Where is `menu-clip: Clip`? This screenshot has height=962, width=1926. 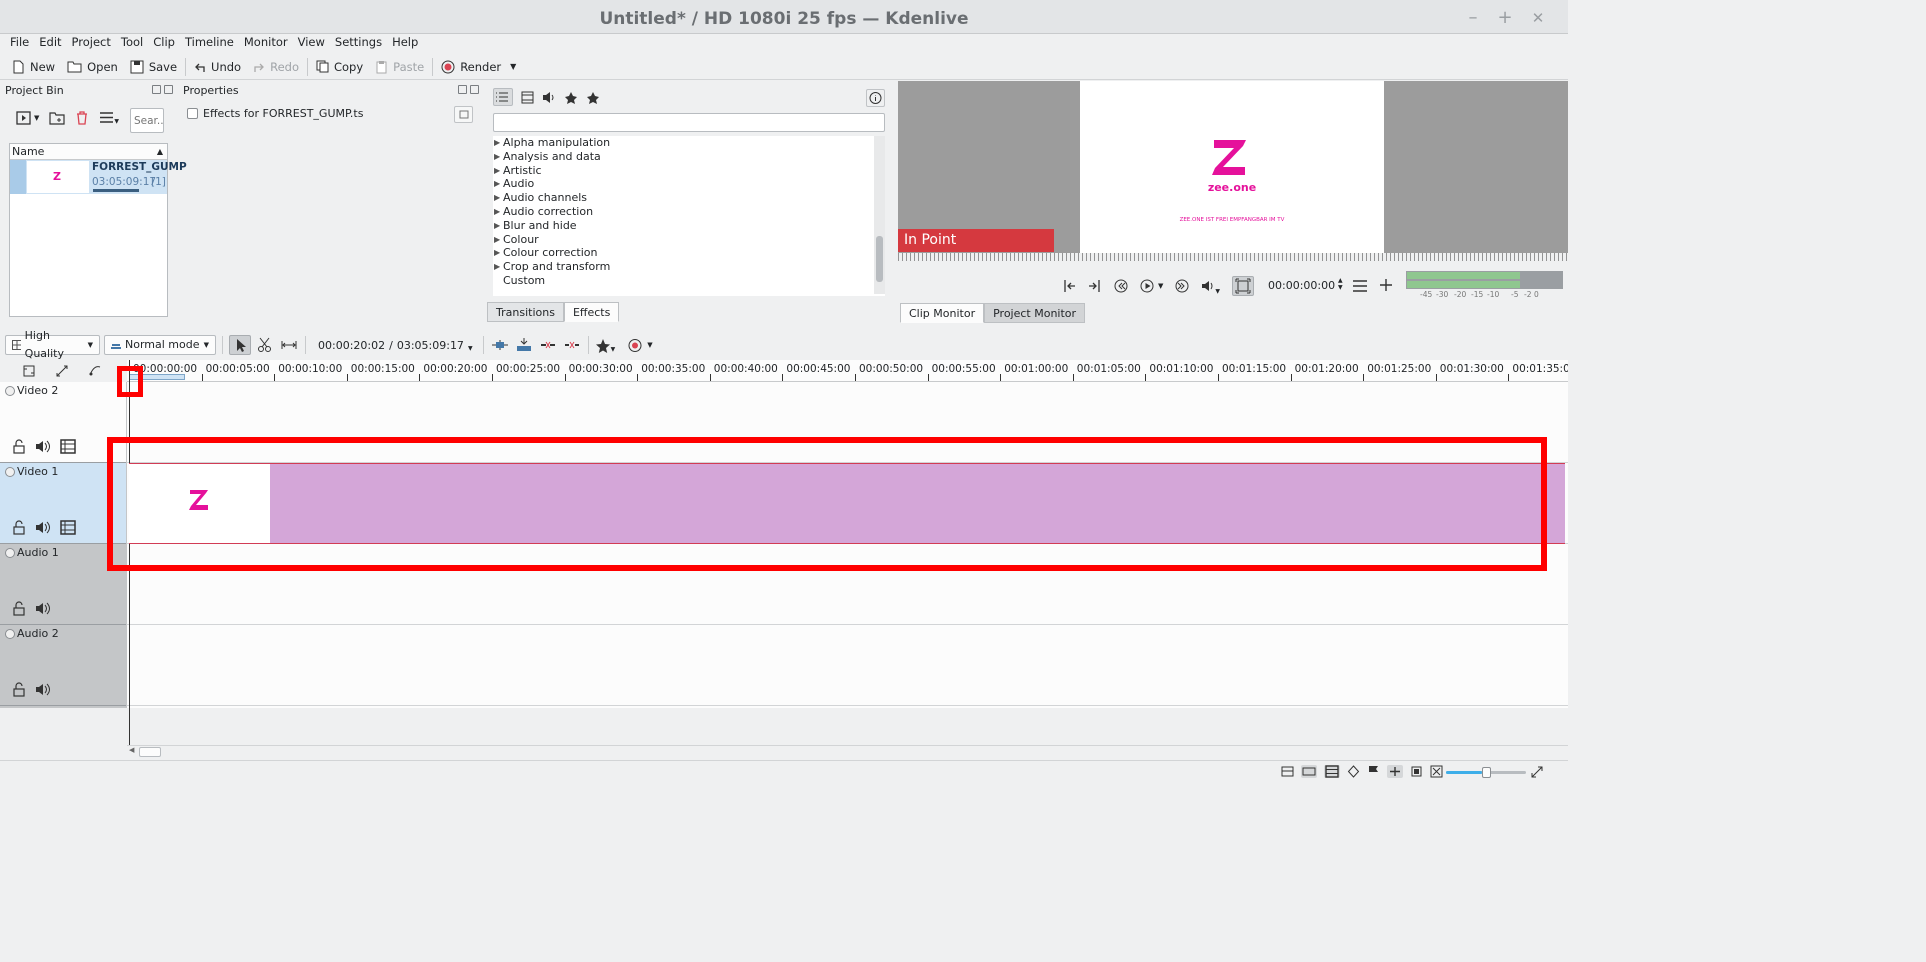
menu-clip: Clip is located at coordinates (164, 44).